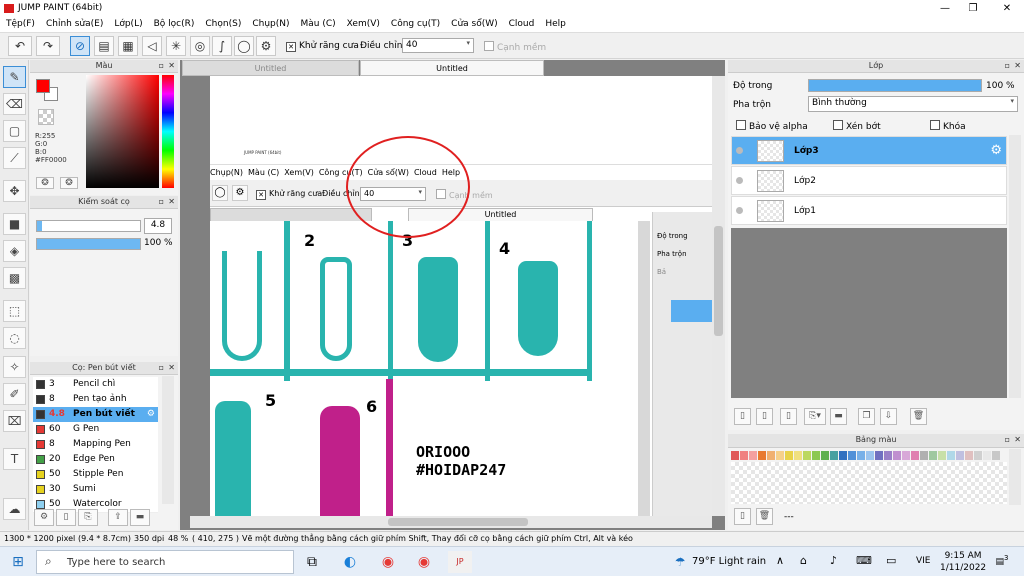 This screenshot has height=576, width=1024. I want to click on cloud-tool-icon: ☁, so click(14, 509).